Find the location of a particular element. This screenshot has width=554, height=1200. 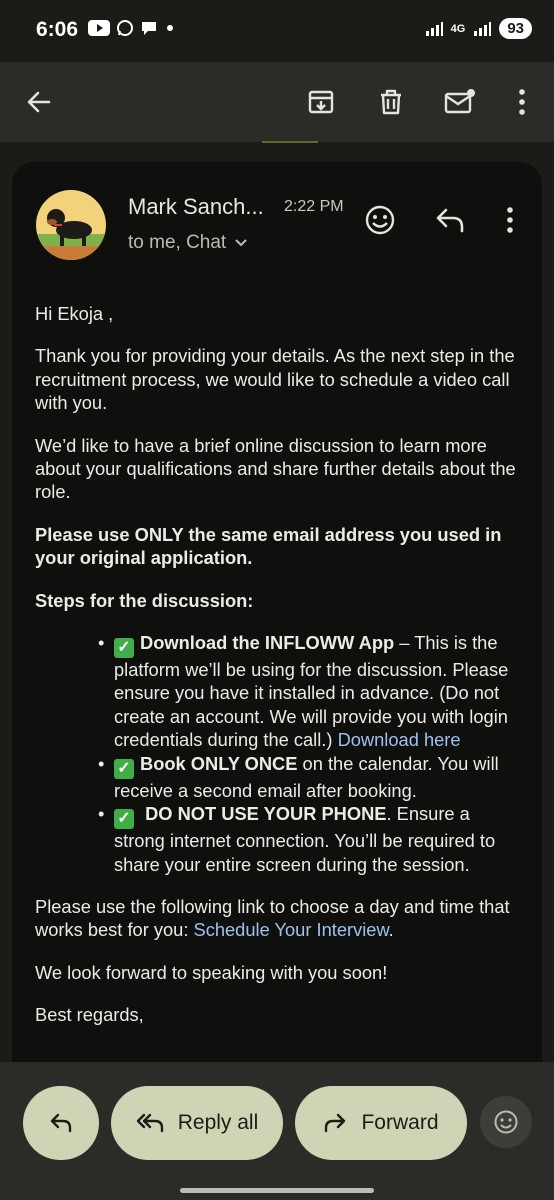

greeting: Hi Ekoja , is located at coordinates (74, 313).